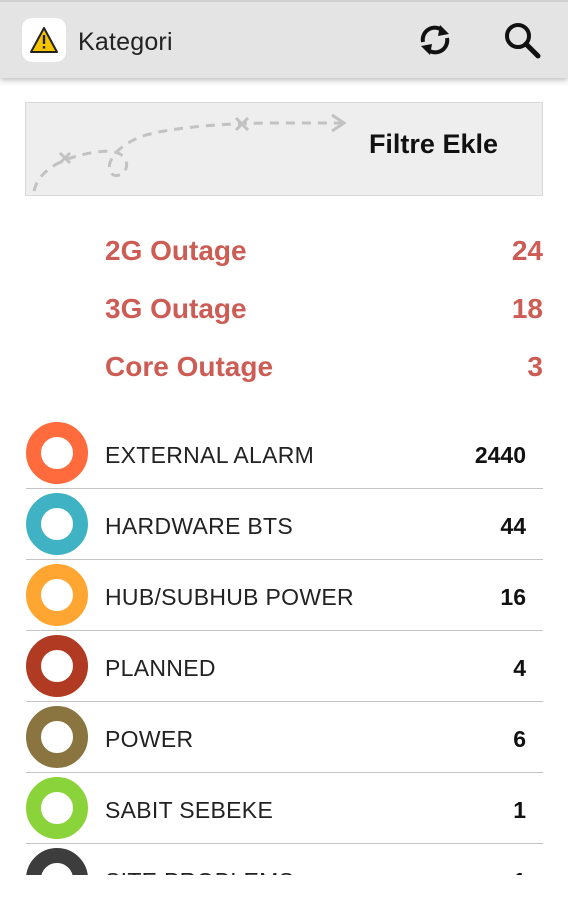 This screenshot has width=568, height=900. I want to click on list-item-hub-subhub-power: HUB/SUBHUB POWER 16, so click(284, 595).